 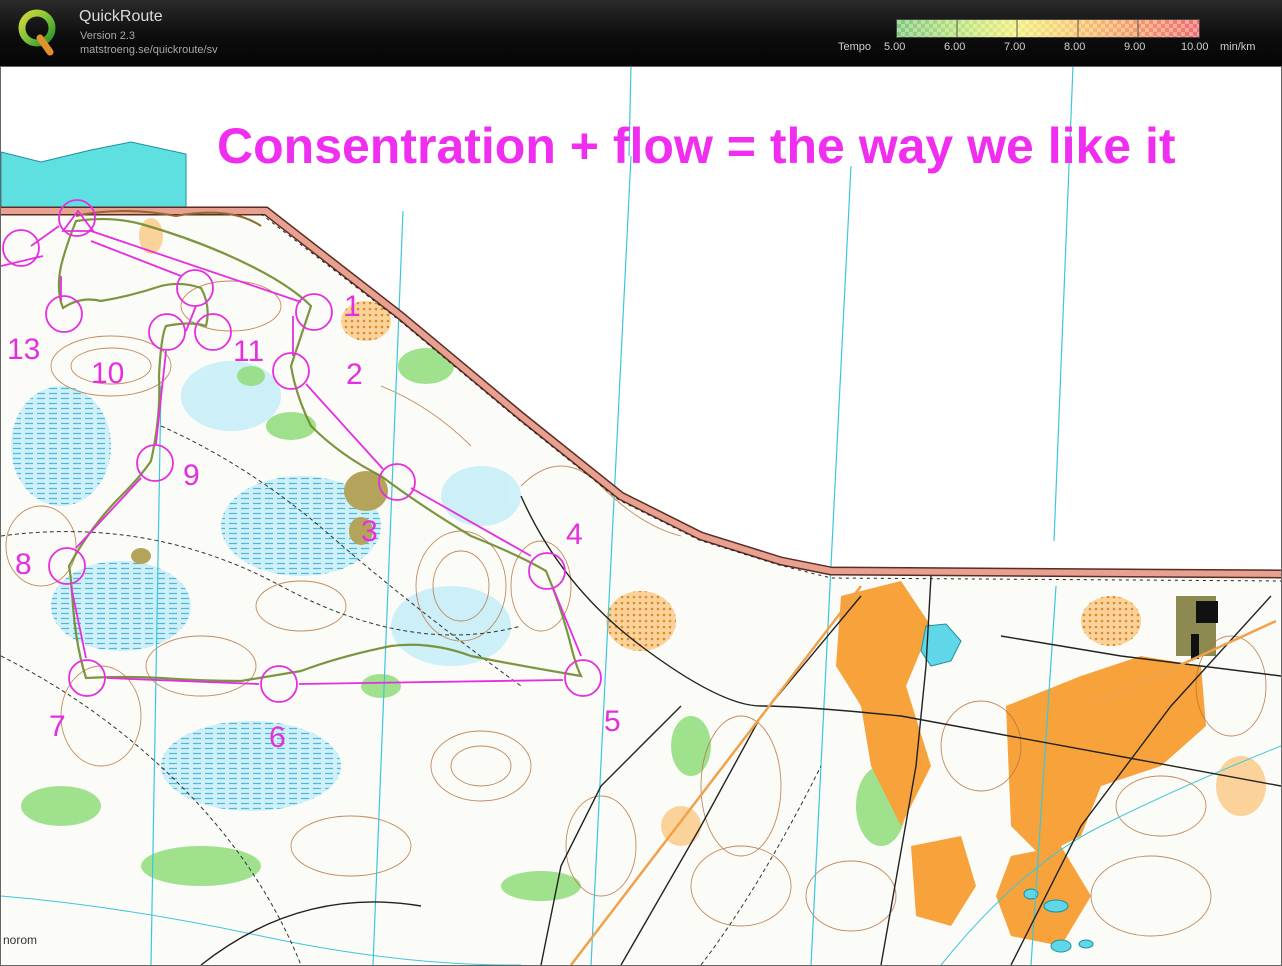 I want to click on pace-tick-label: 5.00, so click(x=895, y=47).